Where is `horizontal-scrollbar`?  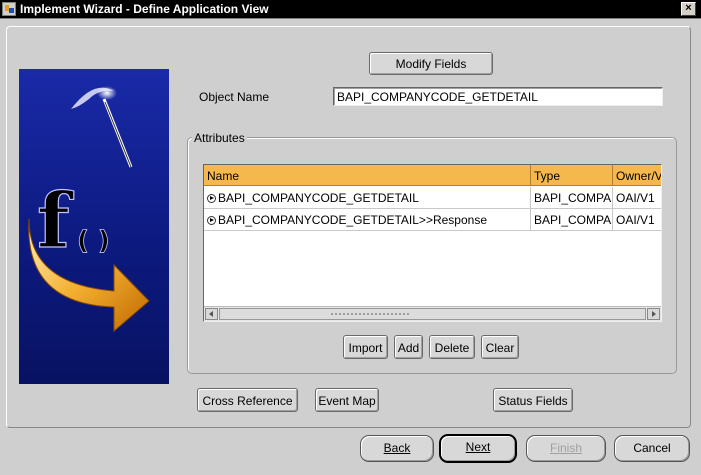
horizontal-scrollbar is located at coordinates (432, 313).